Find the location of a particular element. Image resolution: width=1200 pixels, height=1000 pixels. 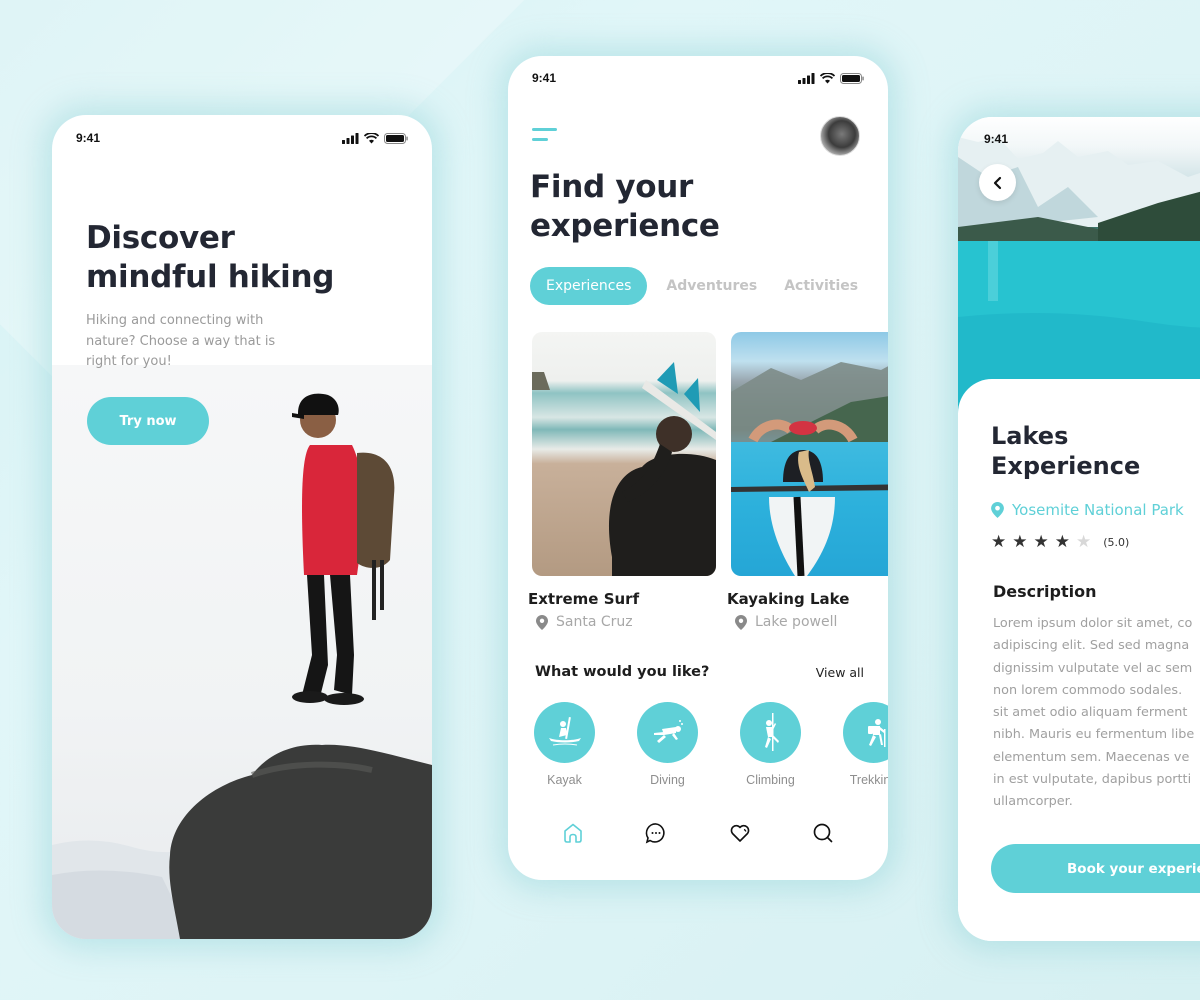

card-title: Kayaking Lake is located at coordinates (788, 599).